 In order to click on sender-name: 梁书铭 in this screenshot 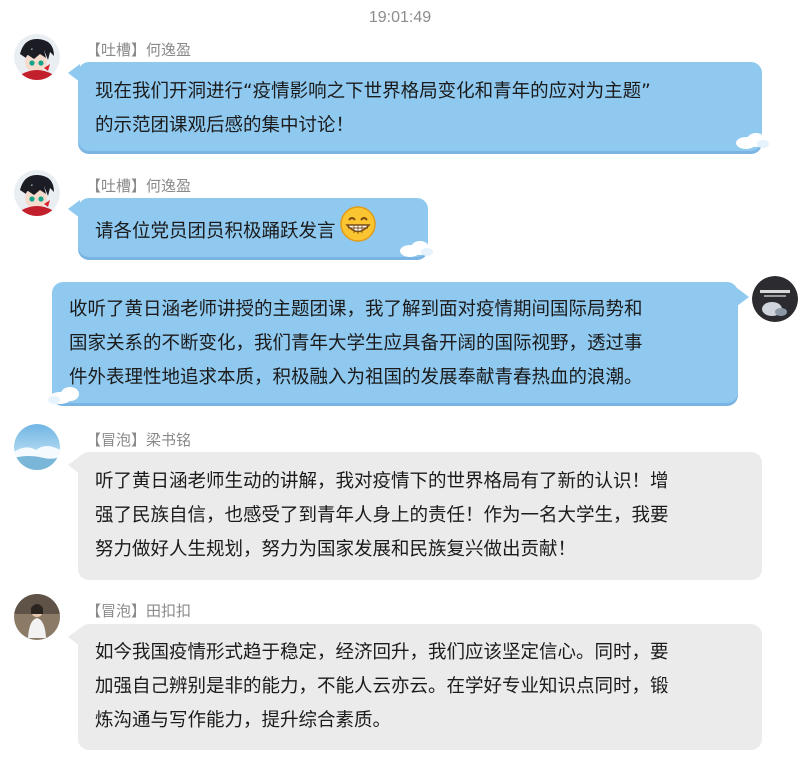, I will do `click(168, 440)`.